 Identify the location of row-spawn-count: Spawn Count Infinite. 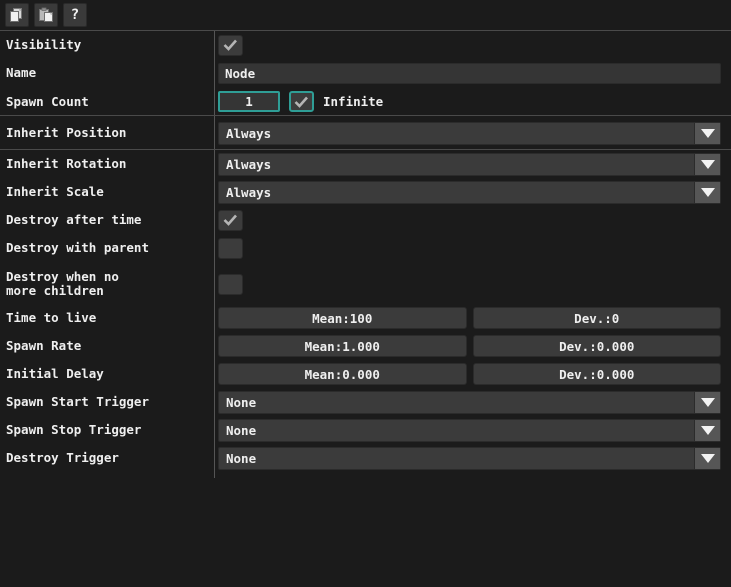
(365, 101).